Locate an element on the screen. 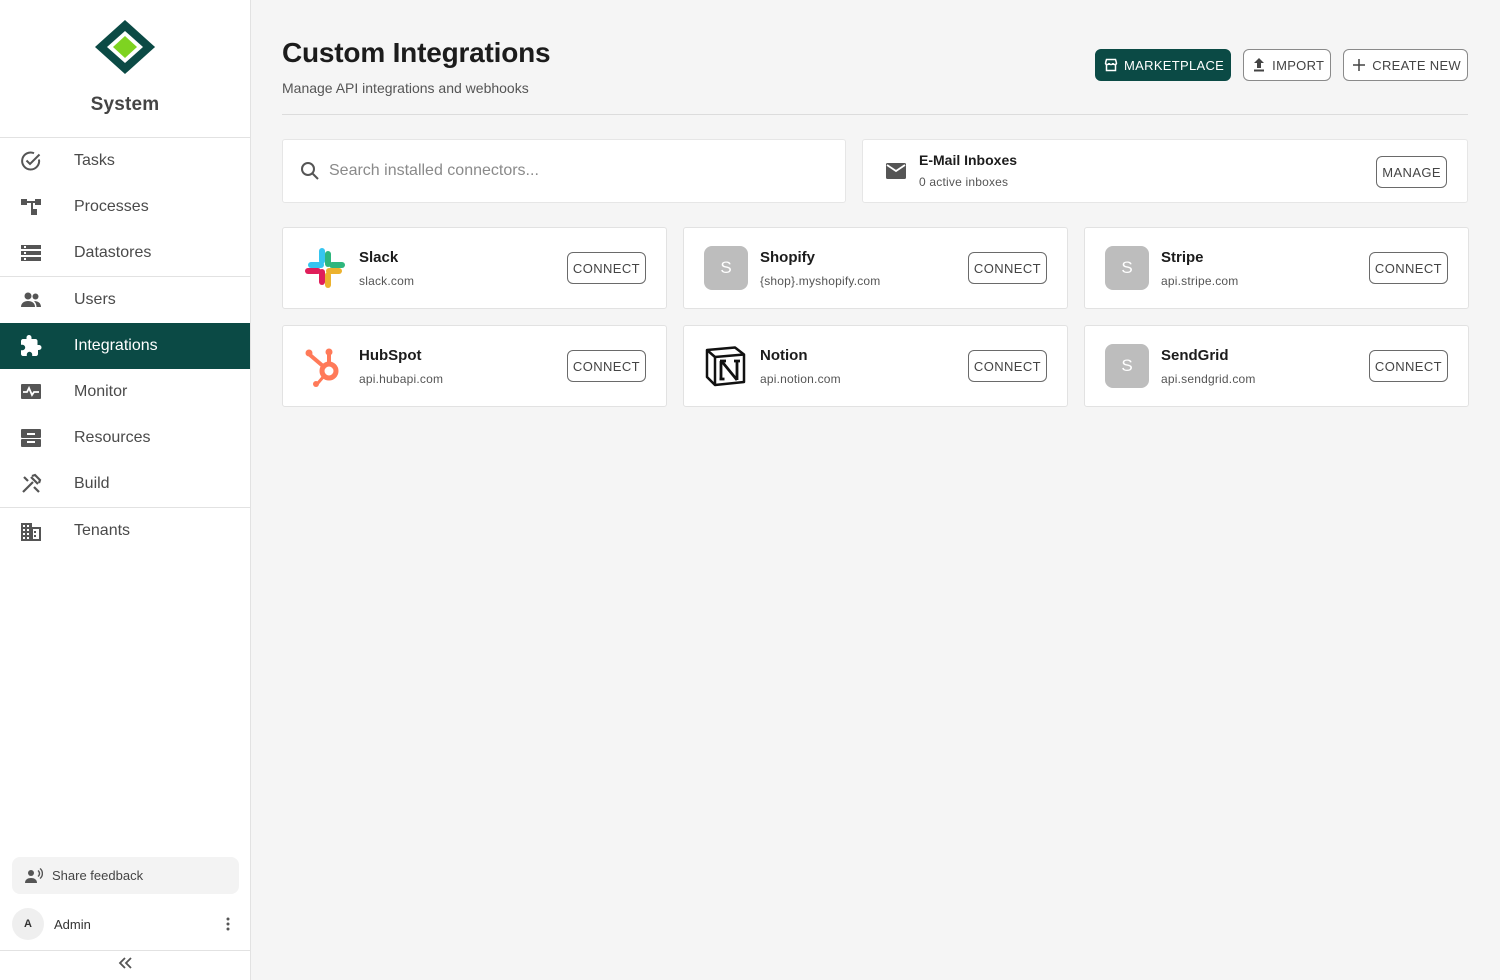 Image resolution: width=1500 pixels, height=980 pixels. sidebar-item-label: Monitor is located at coordinates (101, 391).